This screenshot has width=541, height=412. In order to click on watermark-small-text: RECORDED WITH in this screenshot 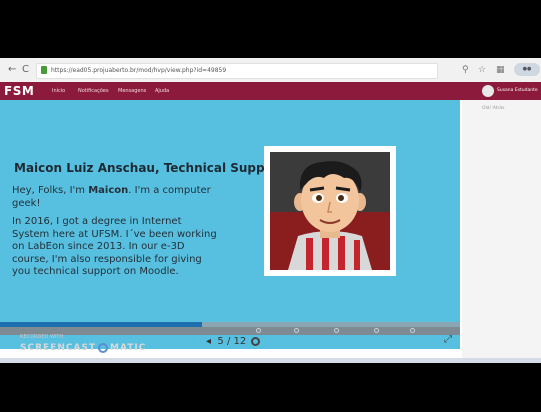, I will do `click(42, 337)`.